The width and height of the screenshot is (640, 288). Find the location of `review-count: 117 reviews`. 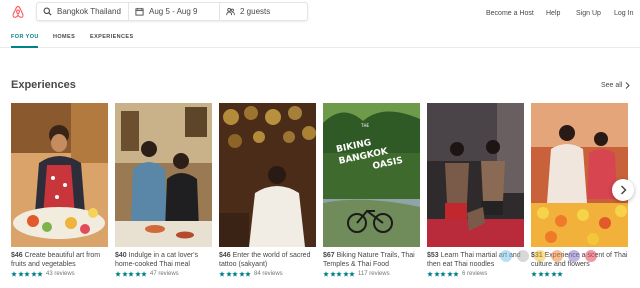

review-count: 117 reviews is located at coordinates (374, 274).